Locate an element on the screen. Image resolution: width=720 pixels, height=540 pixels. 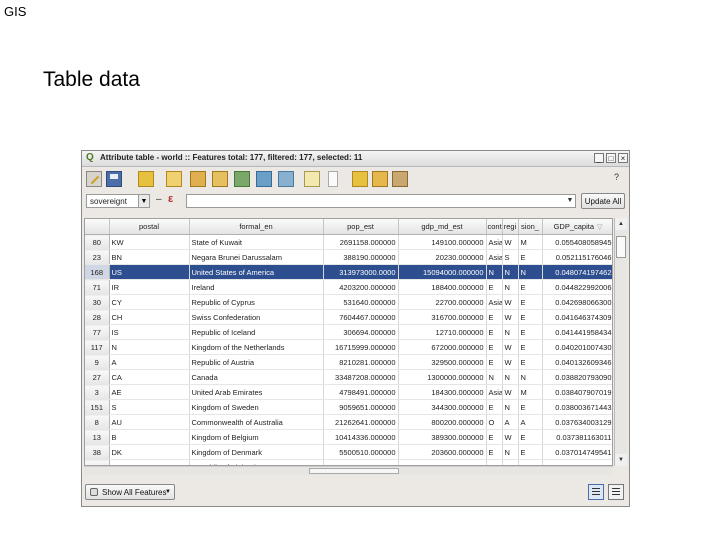
toggle-editing-icon is located at coordinates (94, 179).